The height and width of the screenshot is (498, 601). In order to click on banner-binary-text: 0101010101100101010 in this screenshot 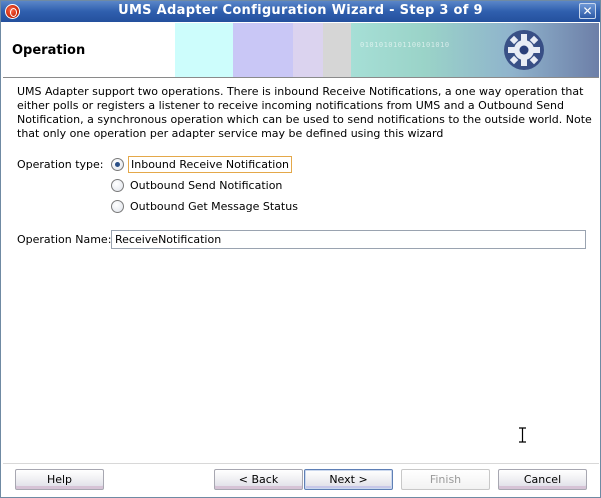, I will do `click(405, 45)`.